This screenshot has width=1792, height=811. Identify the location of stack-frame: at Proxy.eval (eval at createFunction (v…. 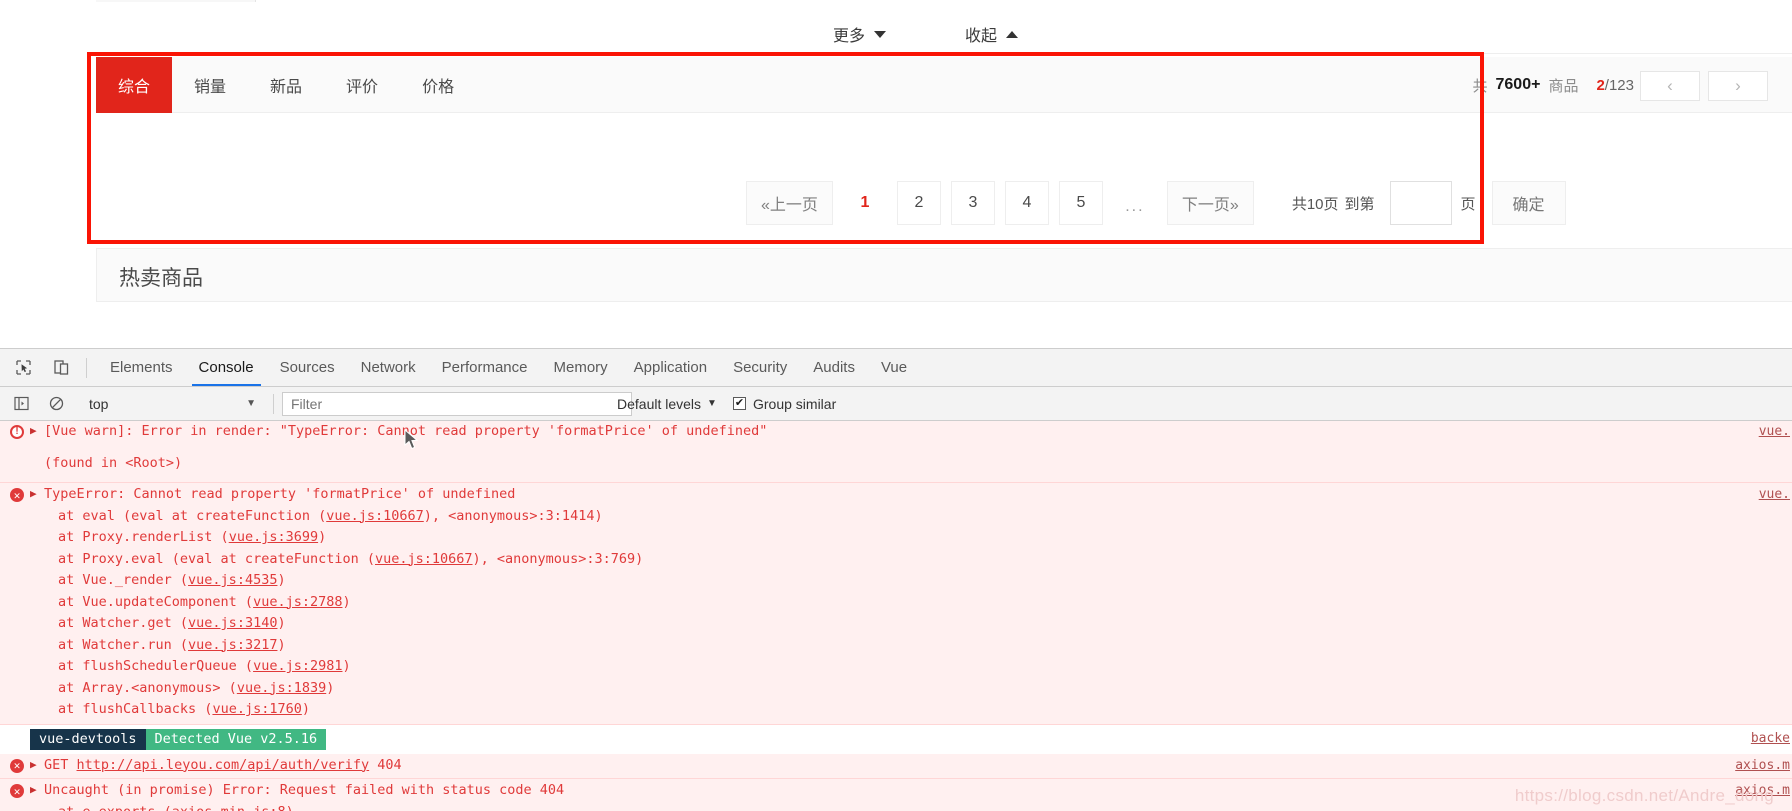
(351, 558).